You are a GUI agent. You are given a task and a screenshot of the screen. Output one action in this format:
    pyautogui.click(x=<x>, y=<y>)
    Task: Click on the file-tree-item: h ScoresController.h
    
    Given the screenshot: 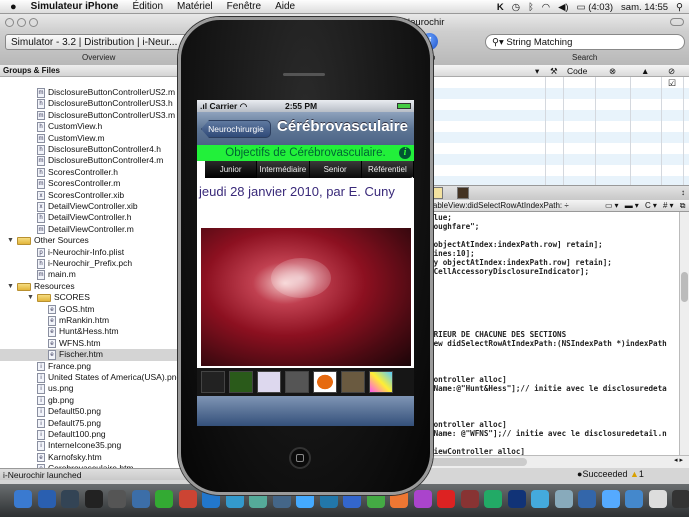 What is the action you would take?
    pyautogui.click(x=95, y=172)
    